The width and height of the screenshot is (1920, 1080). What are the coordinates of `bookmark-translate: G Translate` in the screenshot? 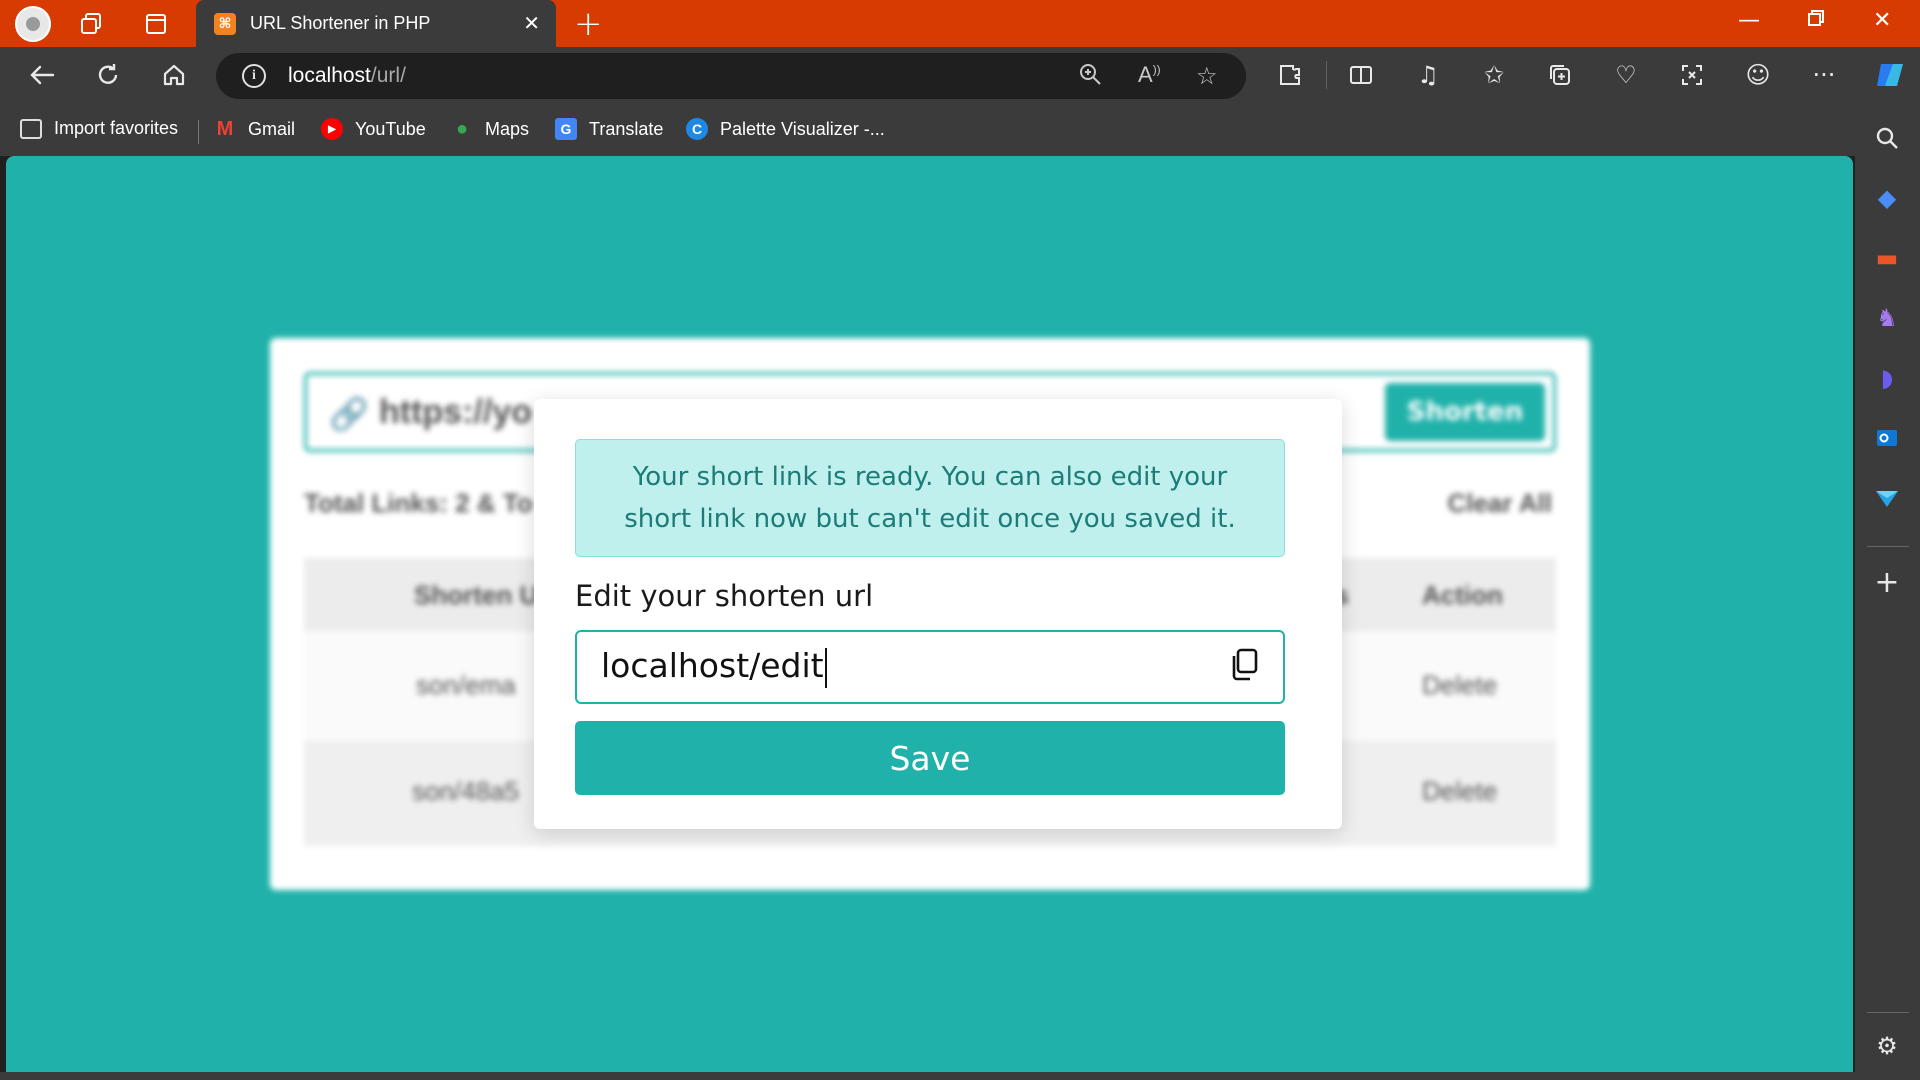 It's located at (609, 129).